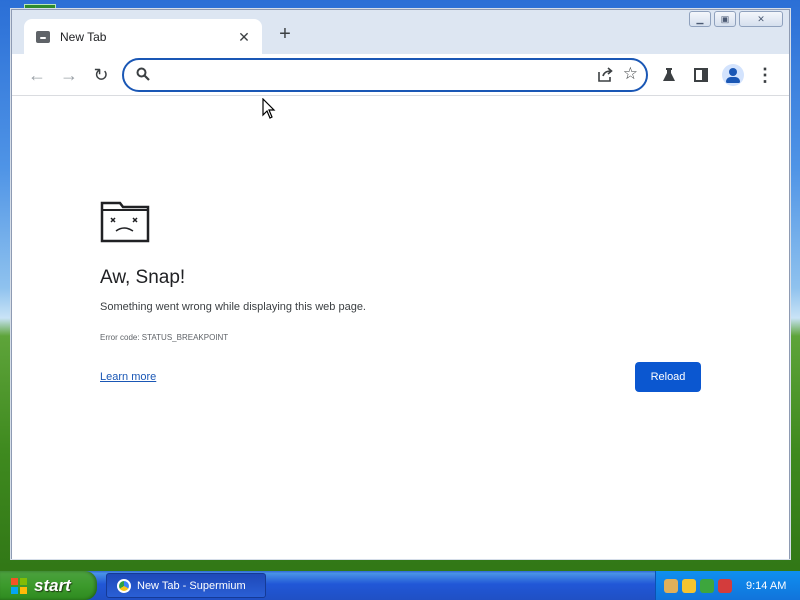  Describe the element at coordinates (69, 75) in the screenshot. I see `forward-button: →` at that location.